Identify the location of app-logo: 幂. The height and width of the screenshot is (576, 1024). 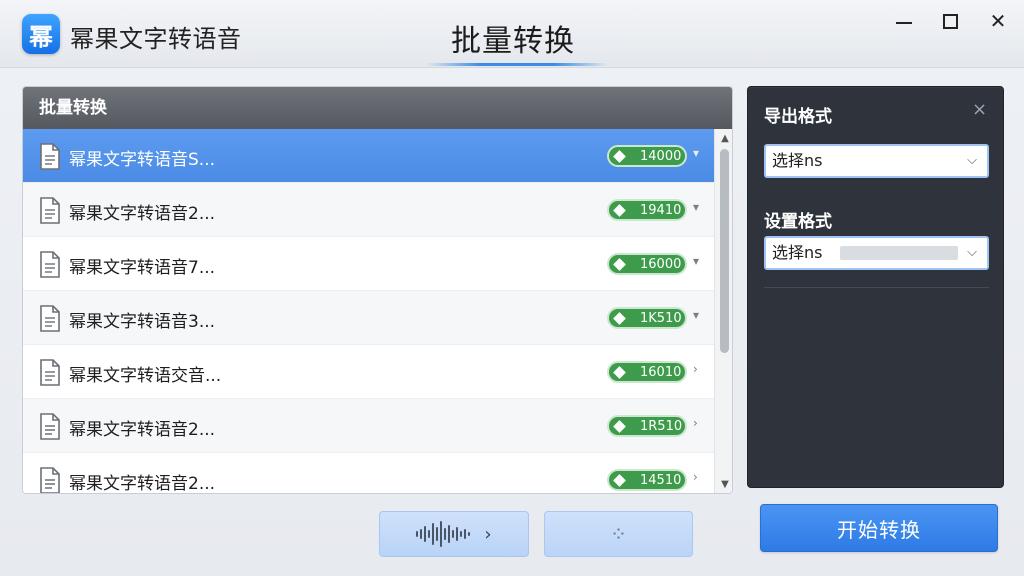
(41, 34).